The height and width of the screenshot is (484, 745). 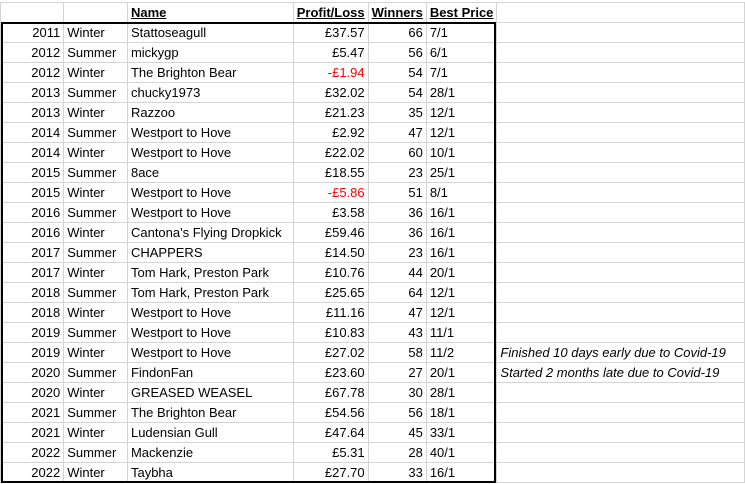 I want to click on name-cell: FindonFan, so click(x=210, y=372).